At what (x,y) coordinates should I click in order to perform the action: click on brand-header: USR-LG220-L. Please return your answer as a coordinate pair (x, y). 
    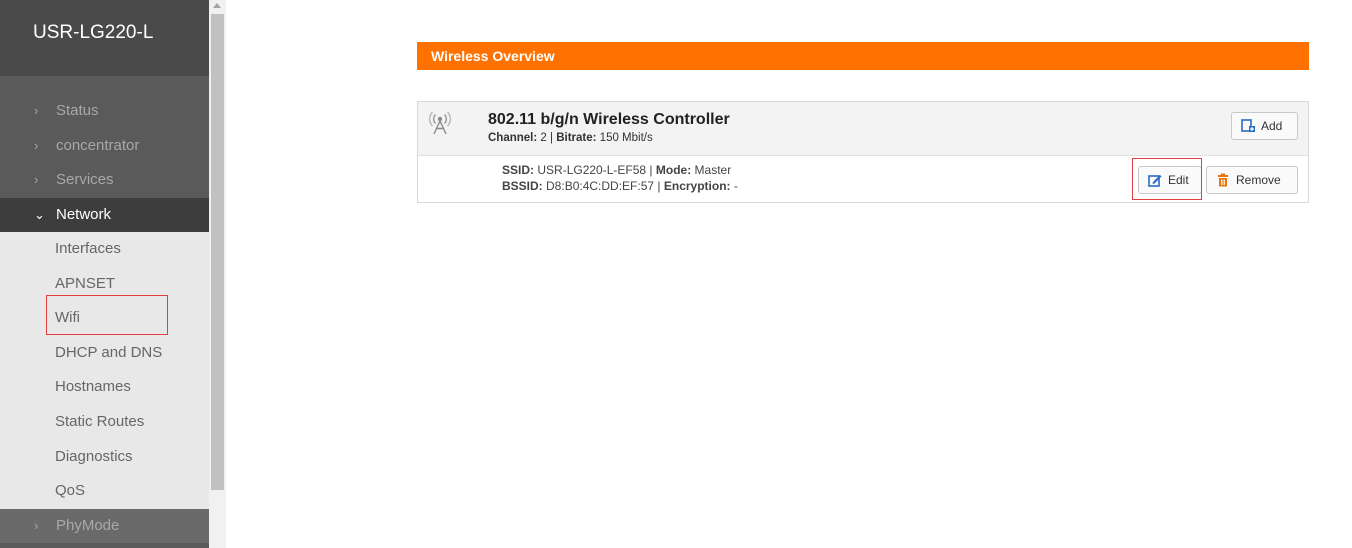
    Looking at the image, I should click on (104, 38).